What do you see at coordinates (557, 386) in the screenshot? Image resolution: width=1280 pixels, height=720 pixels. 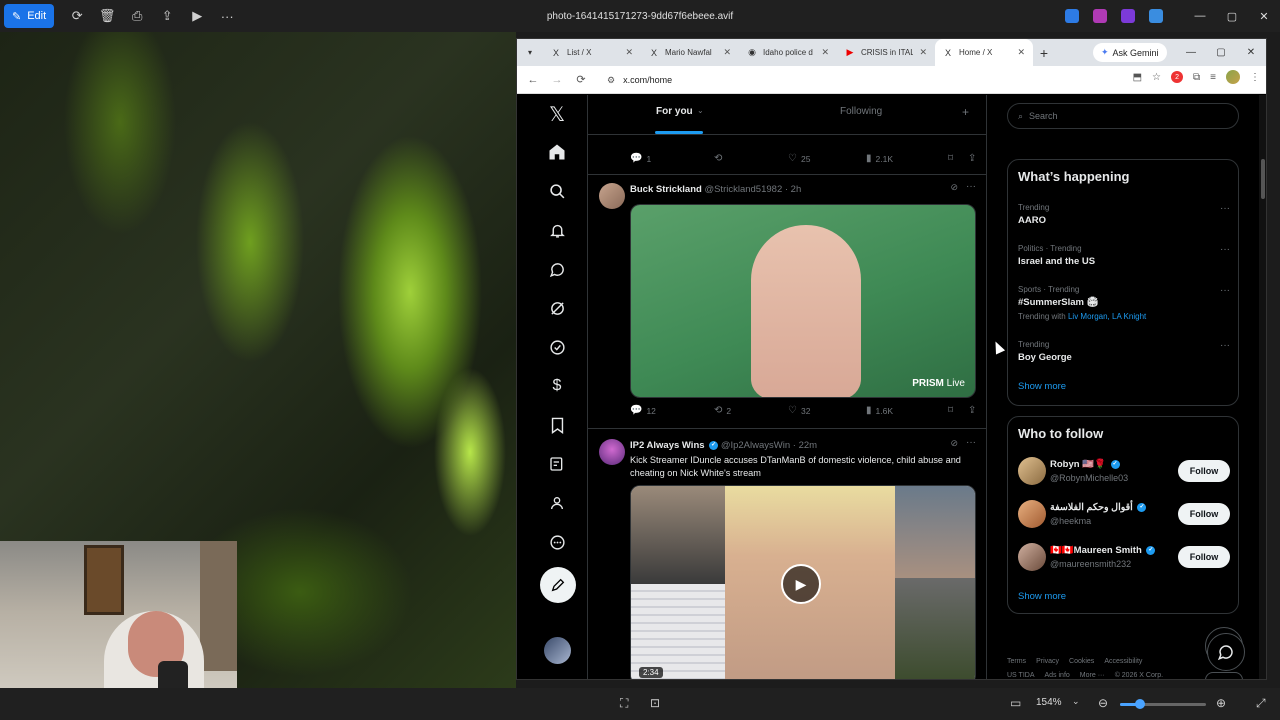 I see `monetization-icon: $` at bounding box center [557, 386].